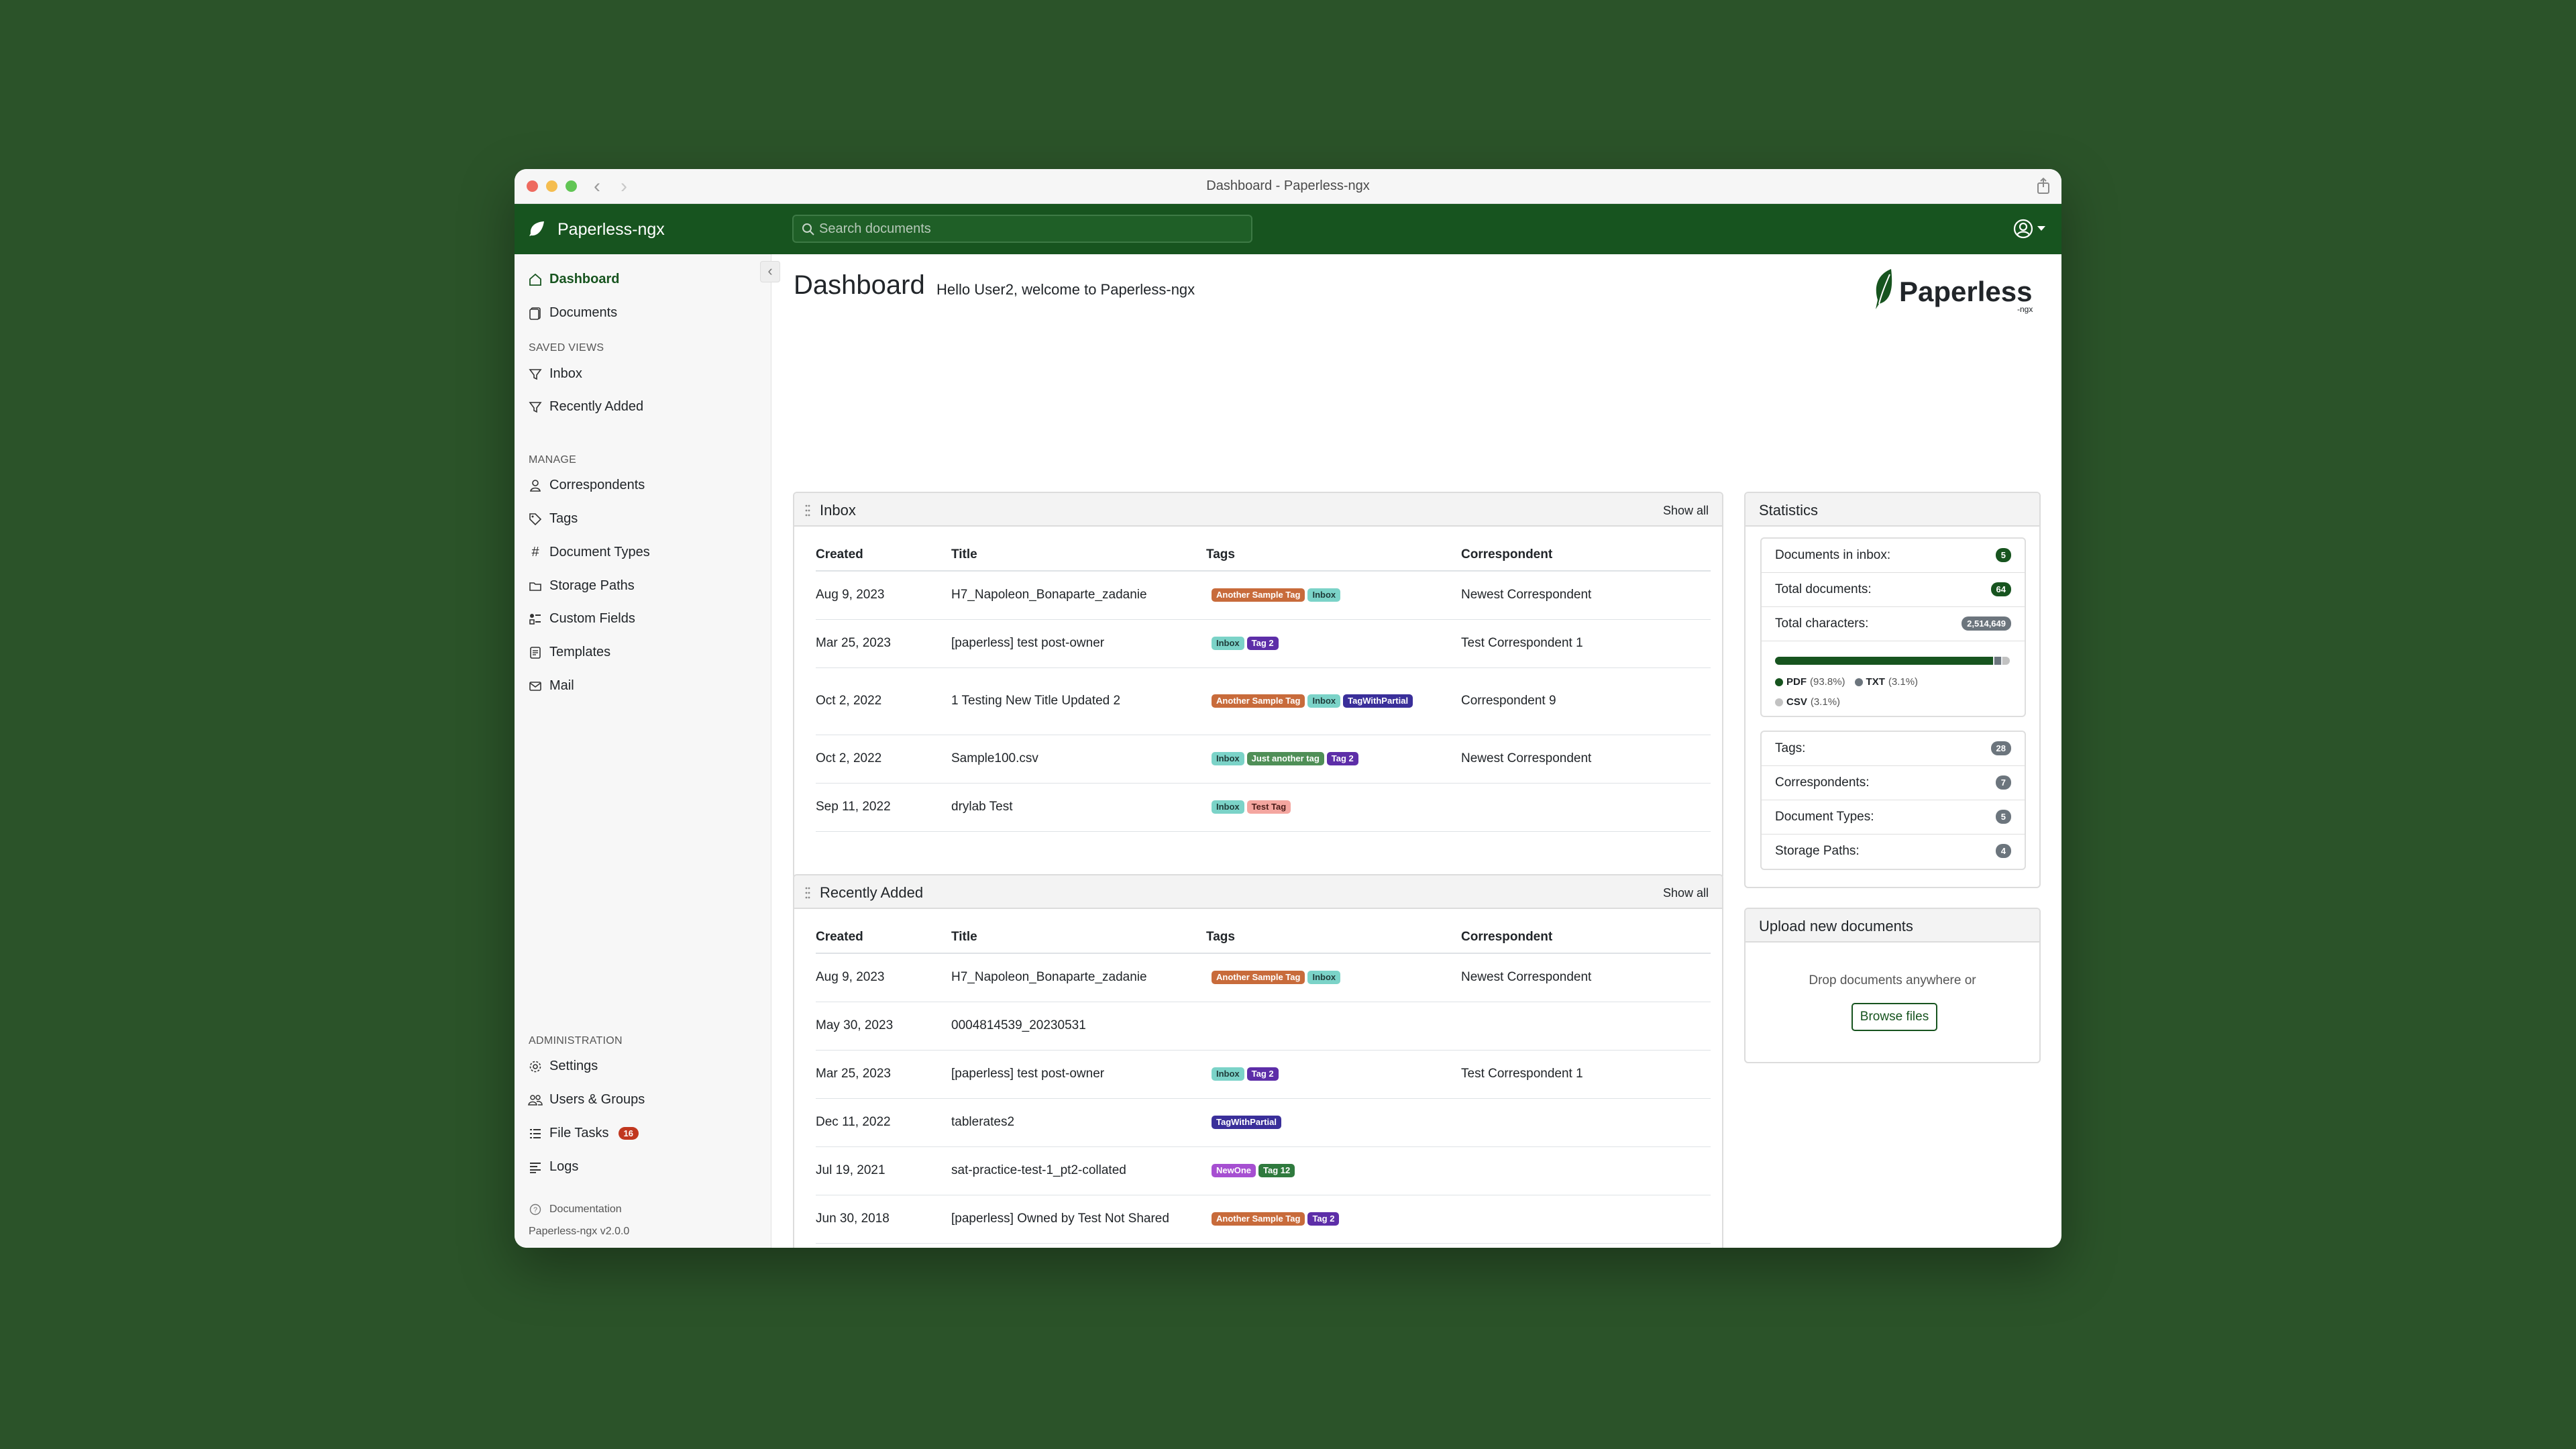  What do you see at coordinates (573, 279) in the screenshot?
I see `sidebar-item-dashboard: Dashboard` at bounding box center [573, 279].